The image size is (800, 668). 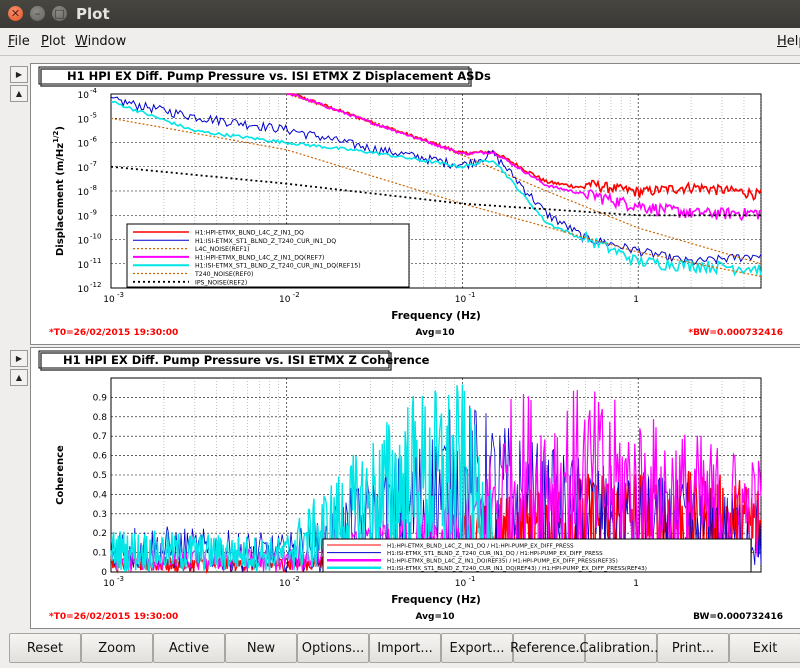 I want to click on menubar-divider, so click(x=400, y=55).